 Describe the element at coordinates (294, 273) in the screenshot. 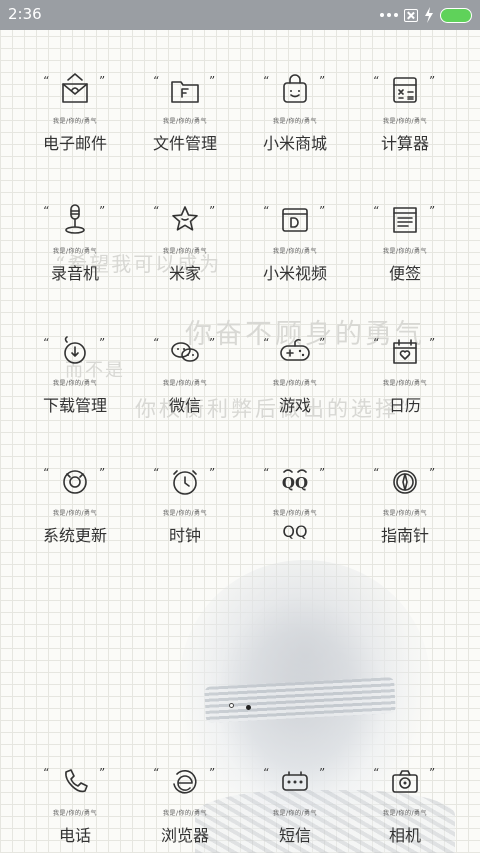

I see `app-label: 小米视频` at that location.